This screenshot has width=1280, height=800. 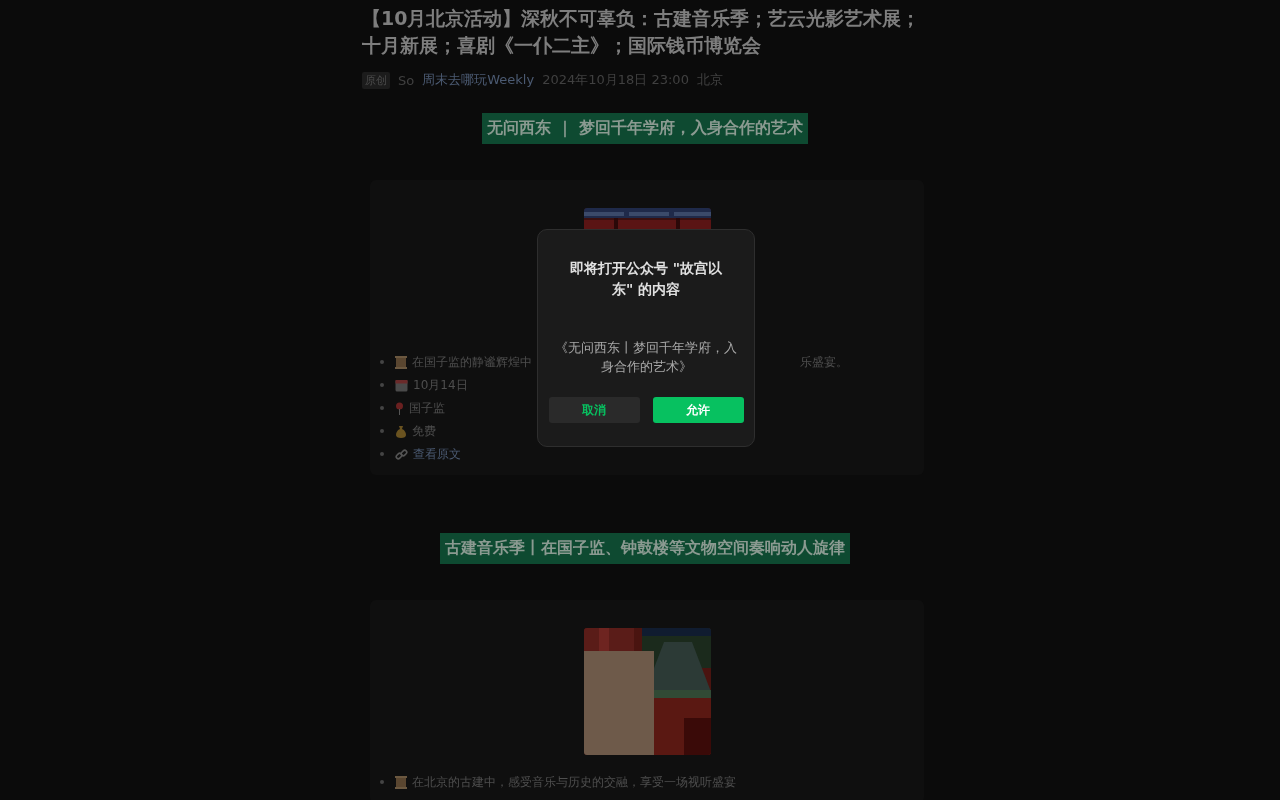 What do you see at coordinates (399, 408) in the screenshot?
I see `pin-icon` at bounding box center [399, 408].